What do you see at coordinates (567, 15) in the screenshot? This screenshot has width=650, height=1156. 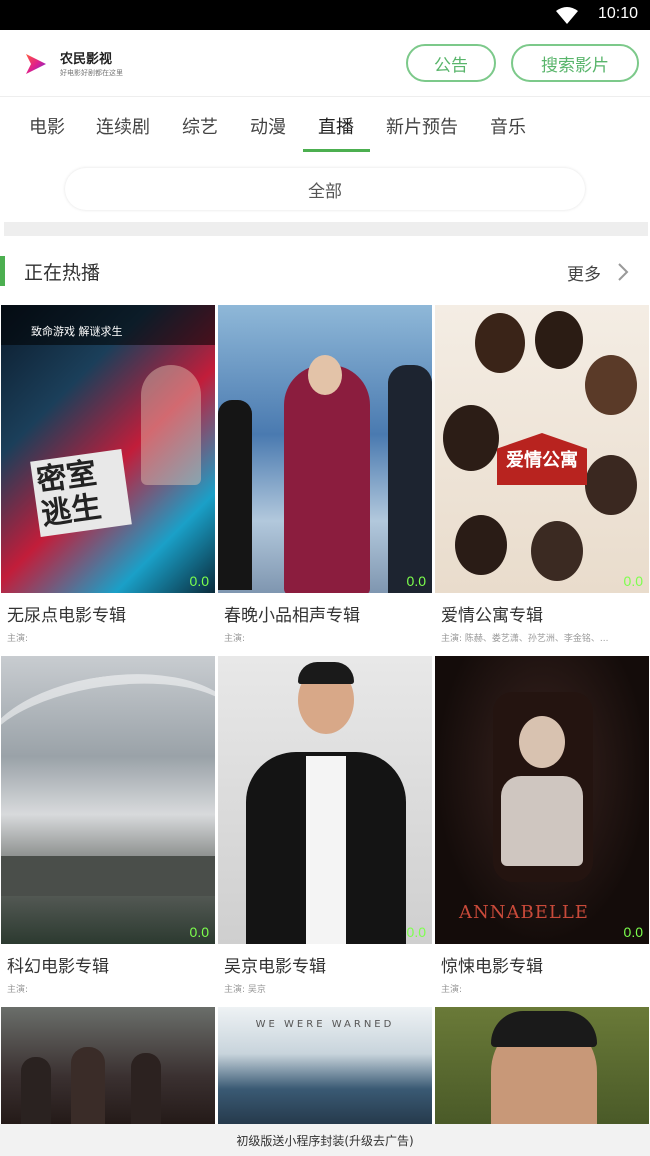 I see `wifi-icon` at bounding box center [567, 15].